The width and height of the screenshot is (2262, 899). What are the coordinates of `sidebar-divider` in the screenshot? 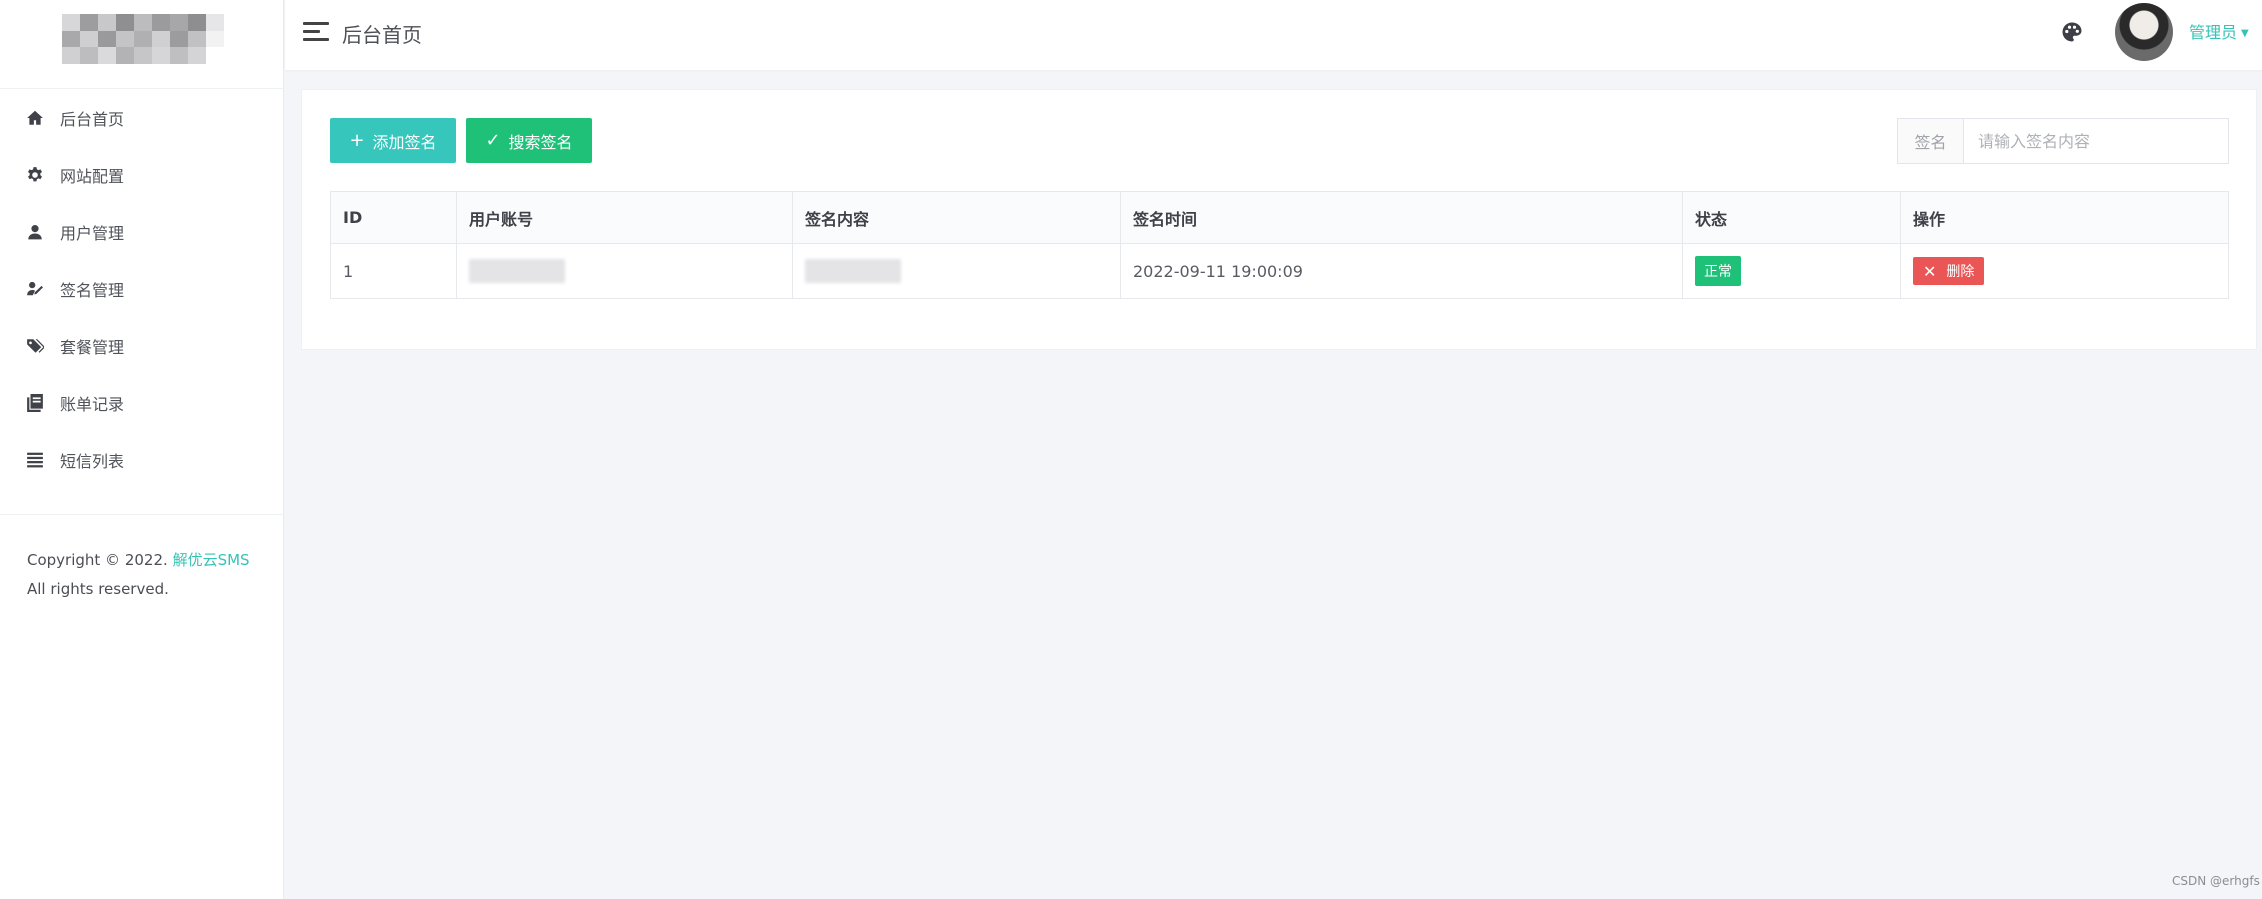 It's located at (142, 514).